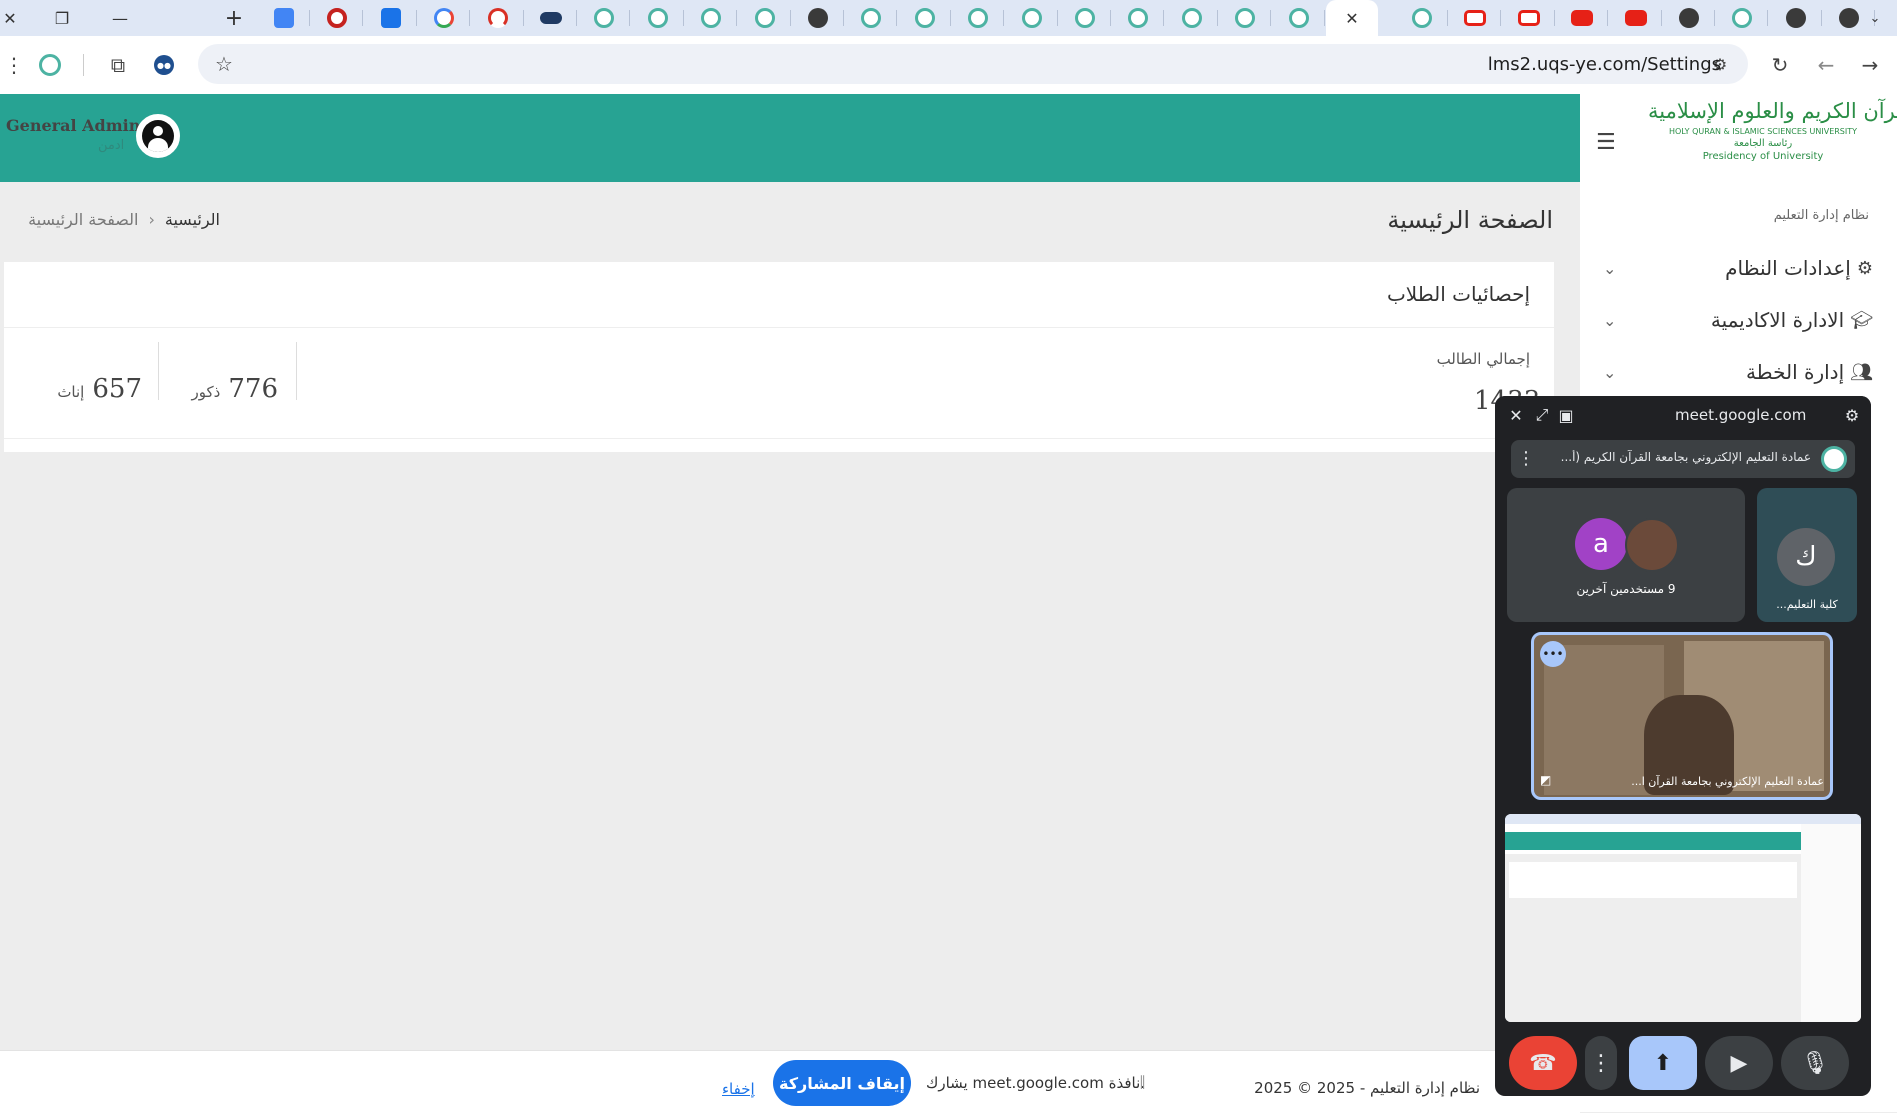 This screenshot has width=1897, height=1113. I want to click on female-value: 657, so click(117, 389).